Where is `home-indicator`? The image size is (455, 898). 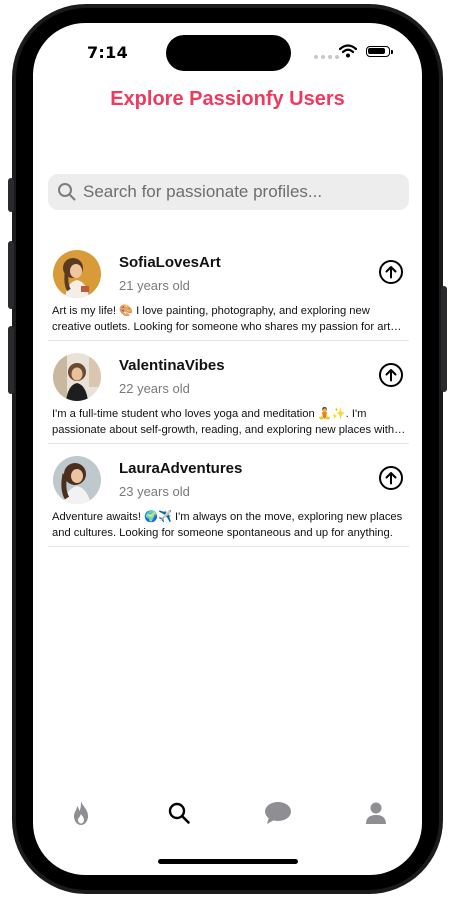 home-indicator is located at coordinates (228, 861).